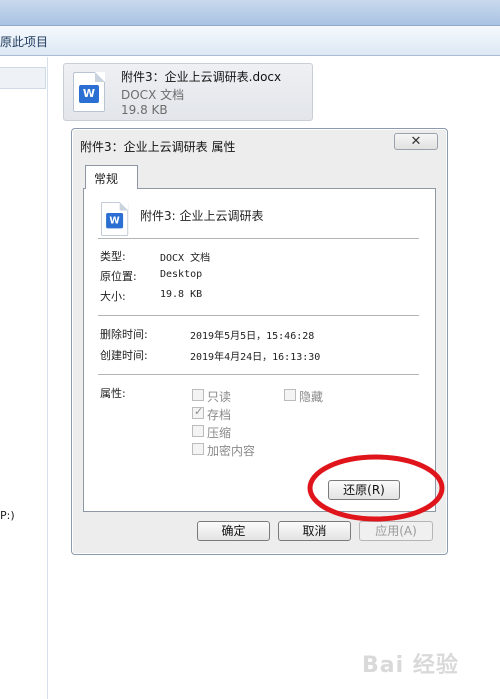  I want to click on file-name-value: 附件3: 企业上云调研表, so click(202, 216).